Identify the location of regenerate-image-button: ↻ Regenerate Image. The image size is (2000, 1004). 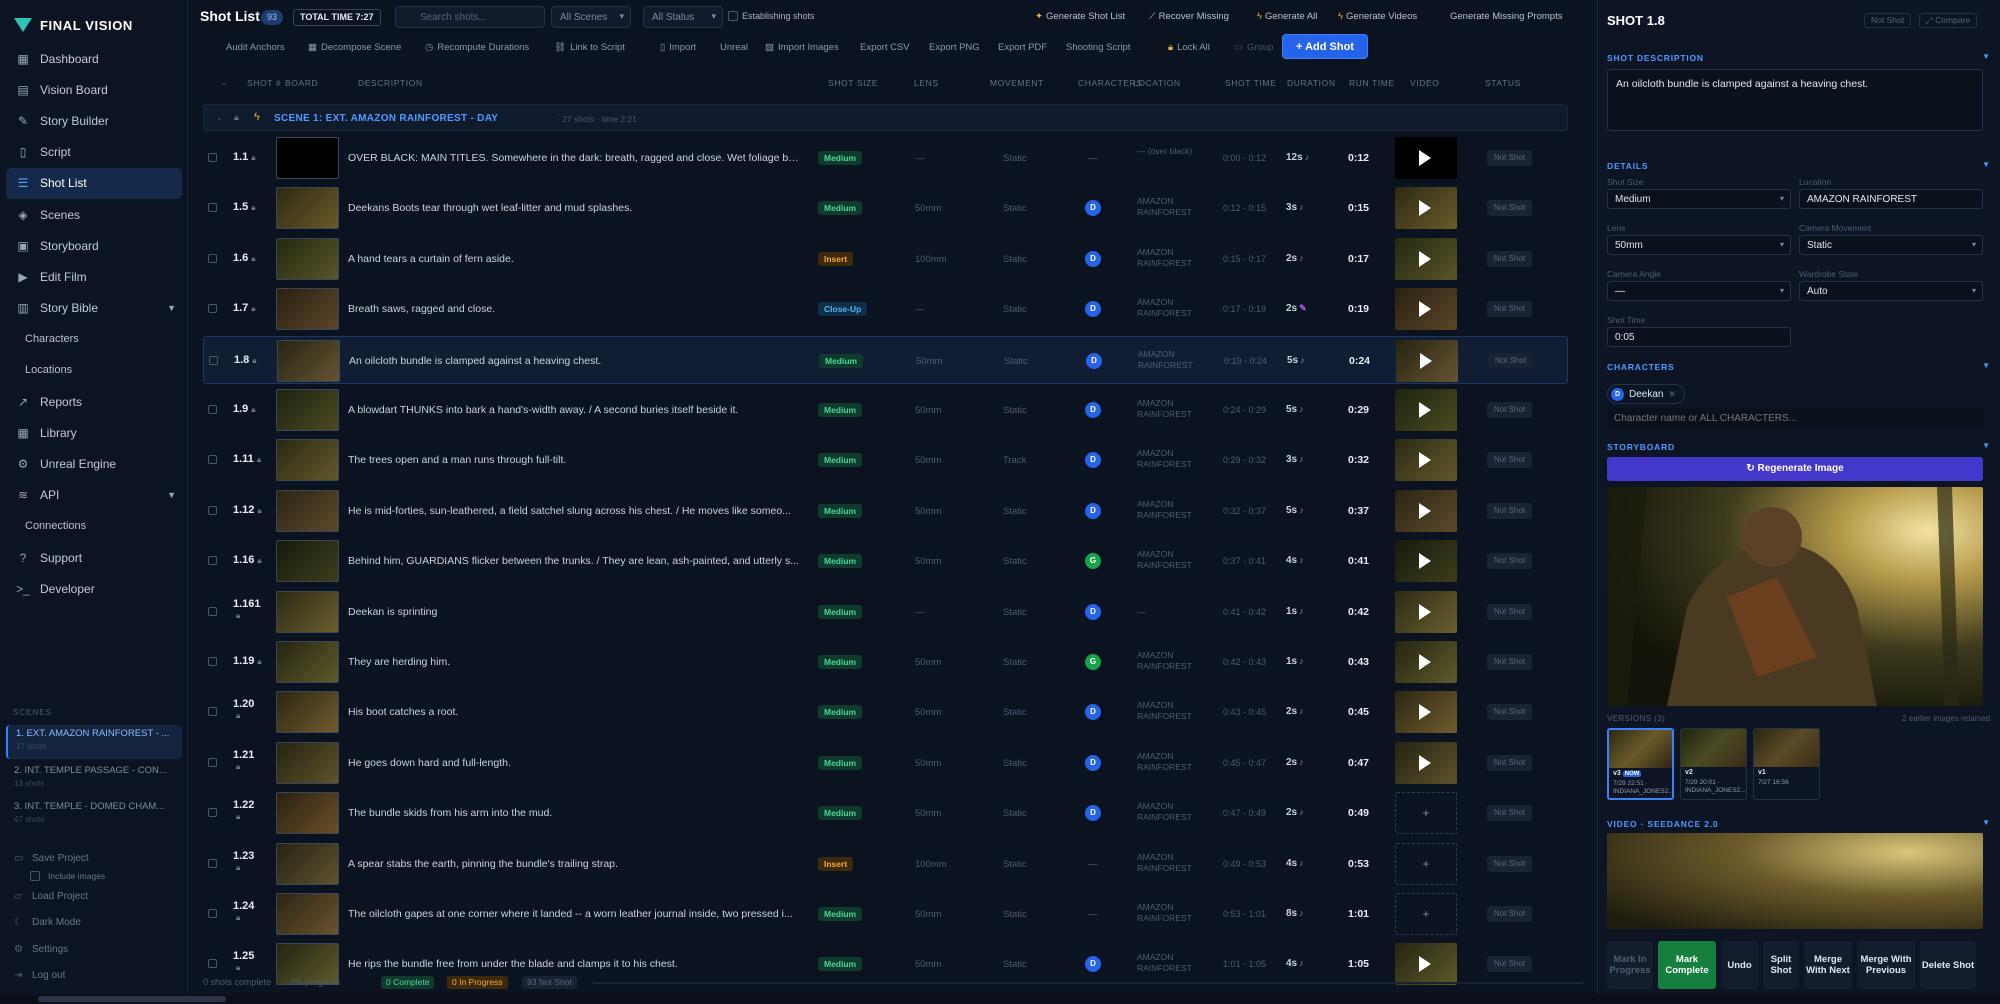
(1795, 469).